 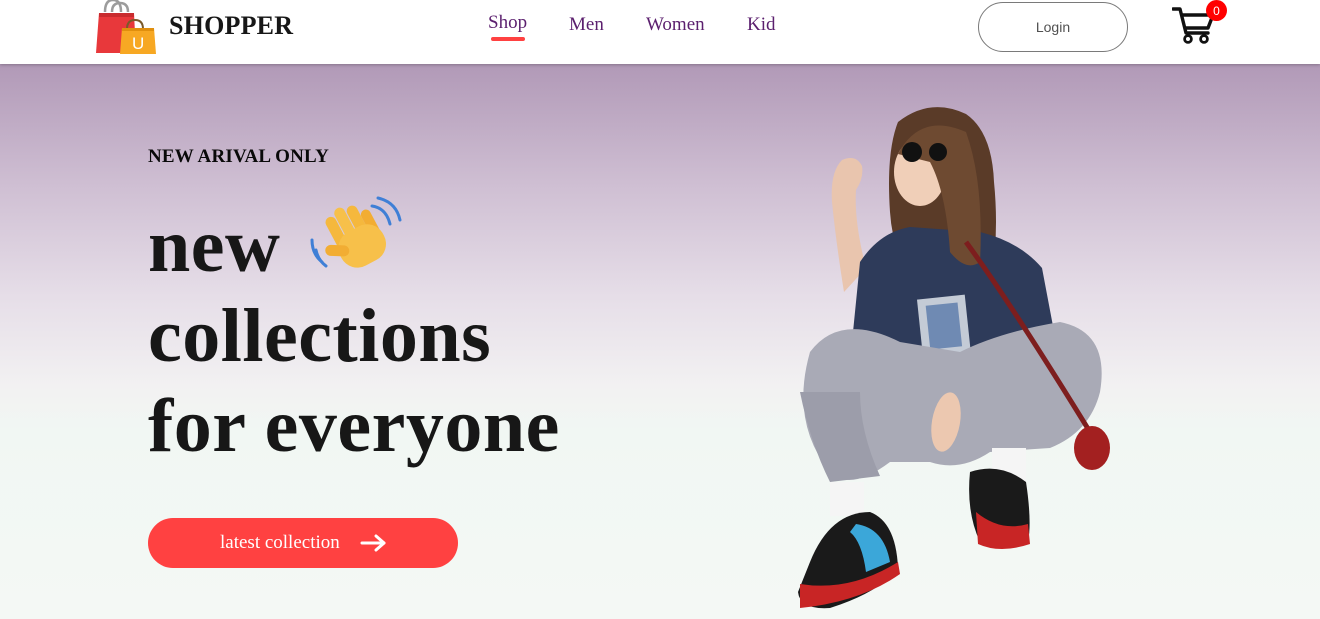 I want to click on hero-heading-line-1: new, so click(x=214, y=246).